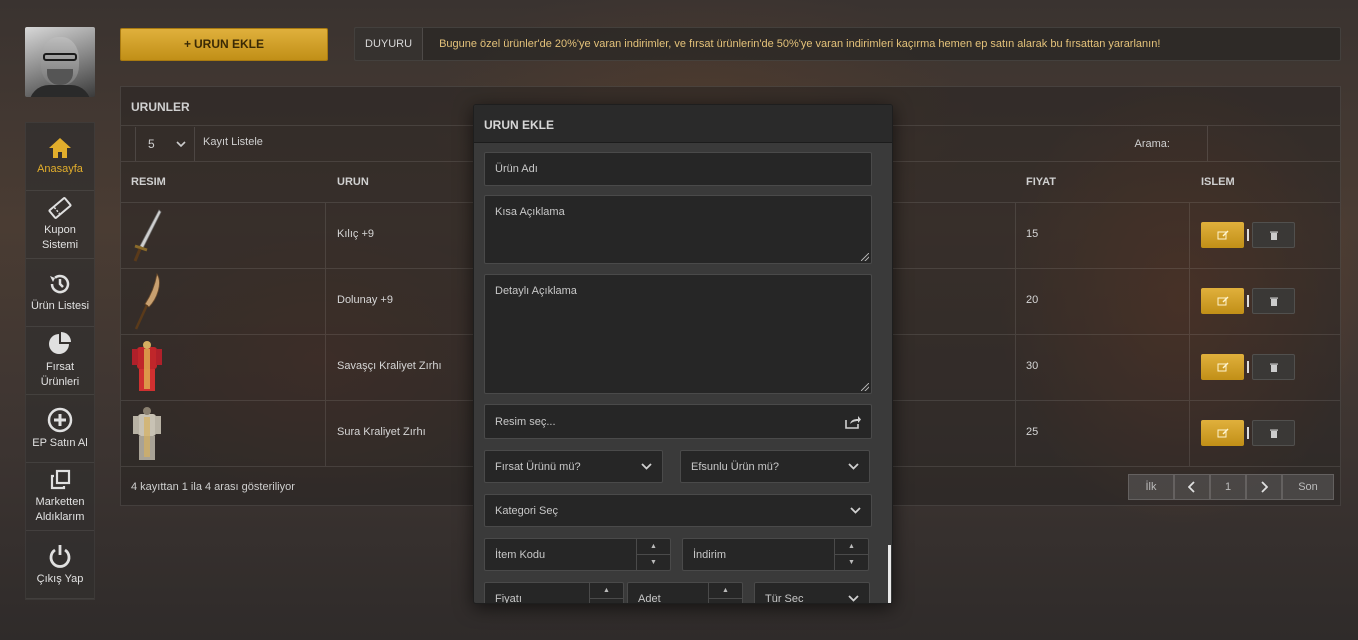 This screenshot has width=1358, height=640. Describe the element at coordinates (223, 235) in the screenshot. I see `product-image-cell` at that location.